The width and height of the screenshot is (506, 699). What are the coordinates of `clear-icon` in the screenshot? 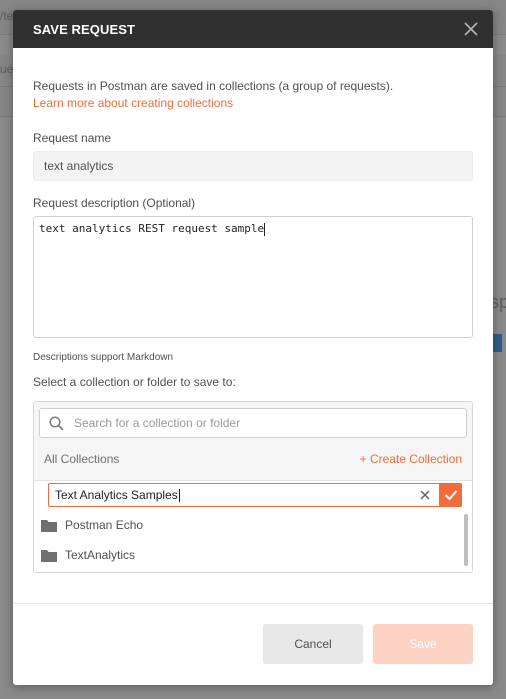 It's located at (425, 495).